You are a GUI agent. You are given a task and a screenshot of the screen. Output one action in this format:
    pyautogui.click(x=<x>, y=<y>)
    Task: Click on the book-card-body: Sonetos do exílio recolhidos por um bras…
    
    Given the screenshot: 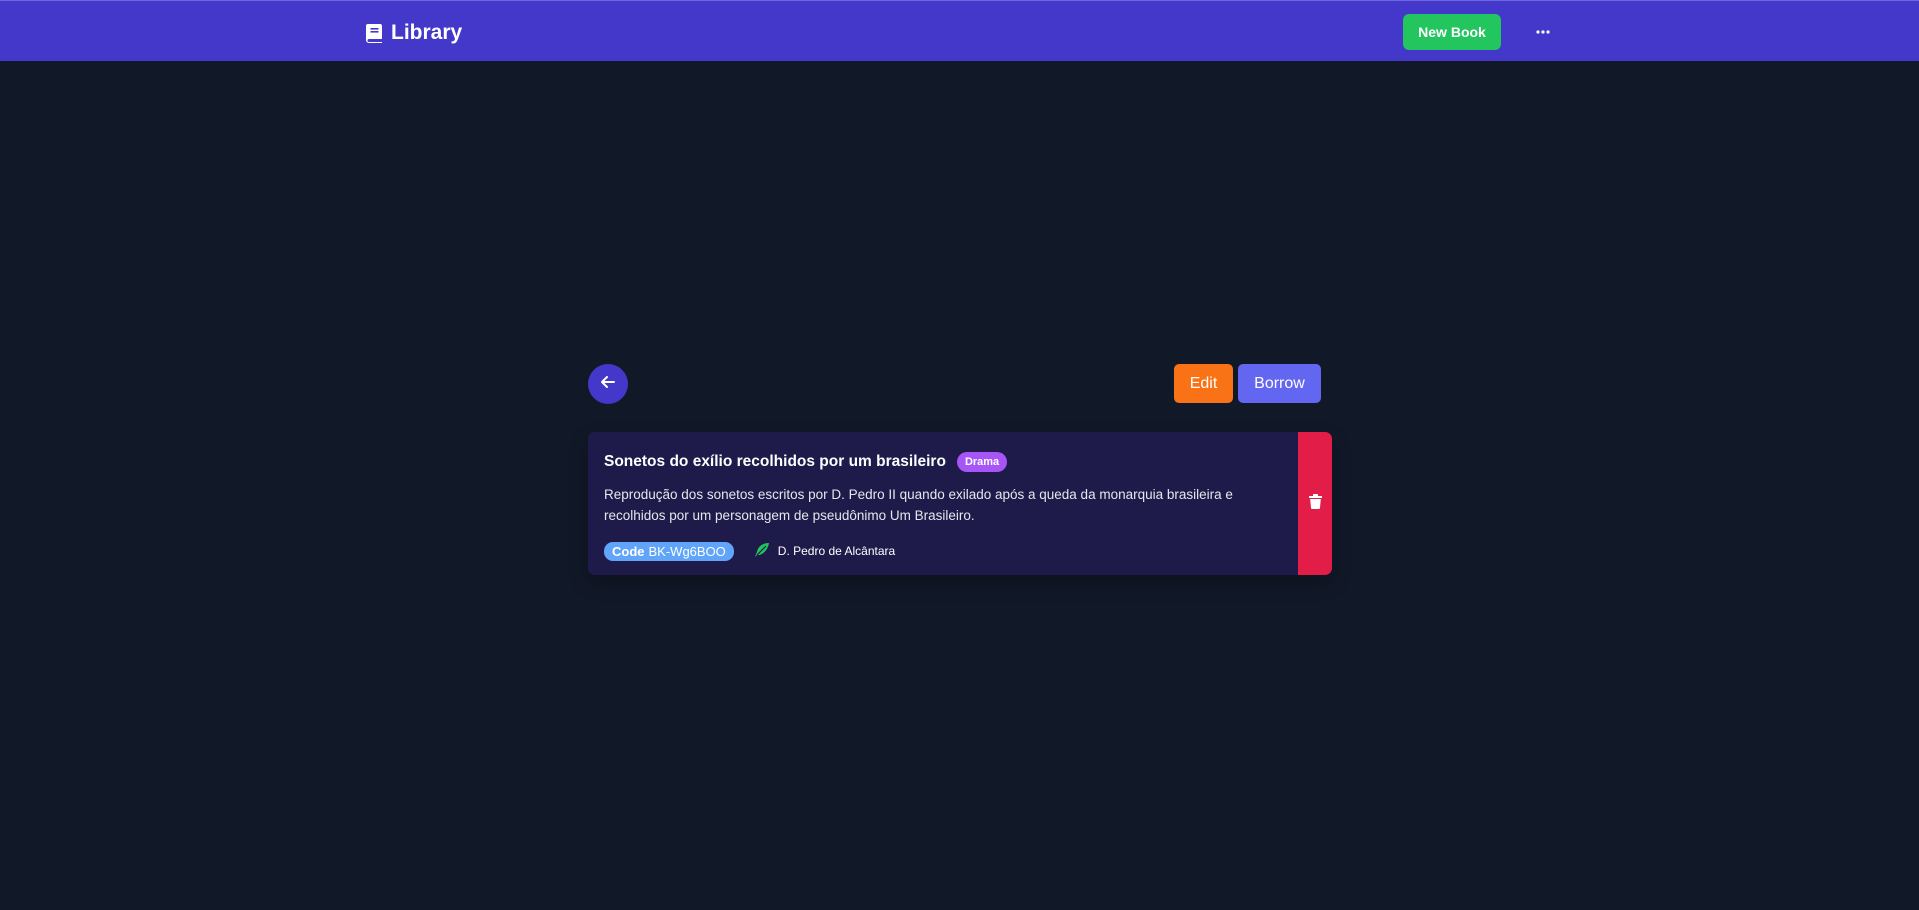 What is the action you would take?
    pyautogui.click(x=949, y=505)
    